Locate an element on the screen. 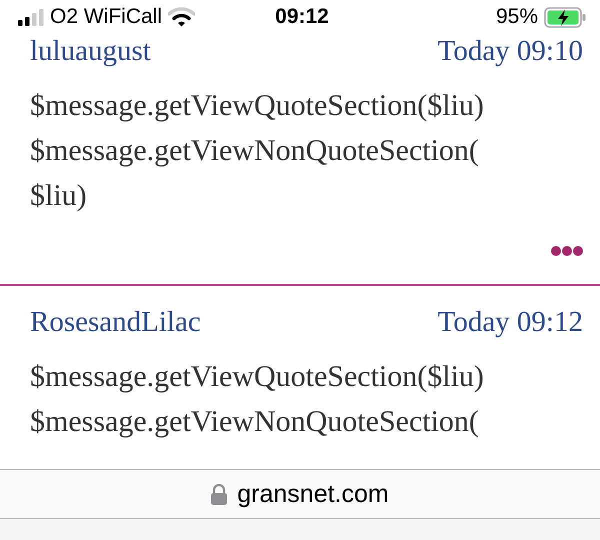 Image resolution: width=600 pixels, height=540 pixels. author-link: luluaugust is located at coordinates (90, 51).